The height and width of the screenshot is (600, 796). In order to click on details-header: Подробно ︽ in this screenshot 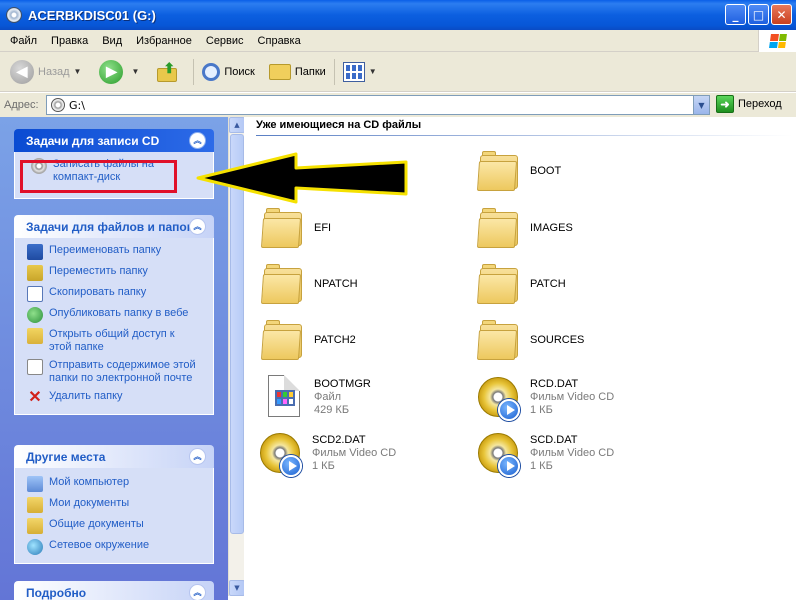, I will do `click(114, 590)`.